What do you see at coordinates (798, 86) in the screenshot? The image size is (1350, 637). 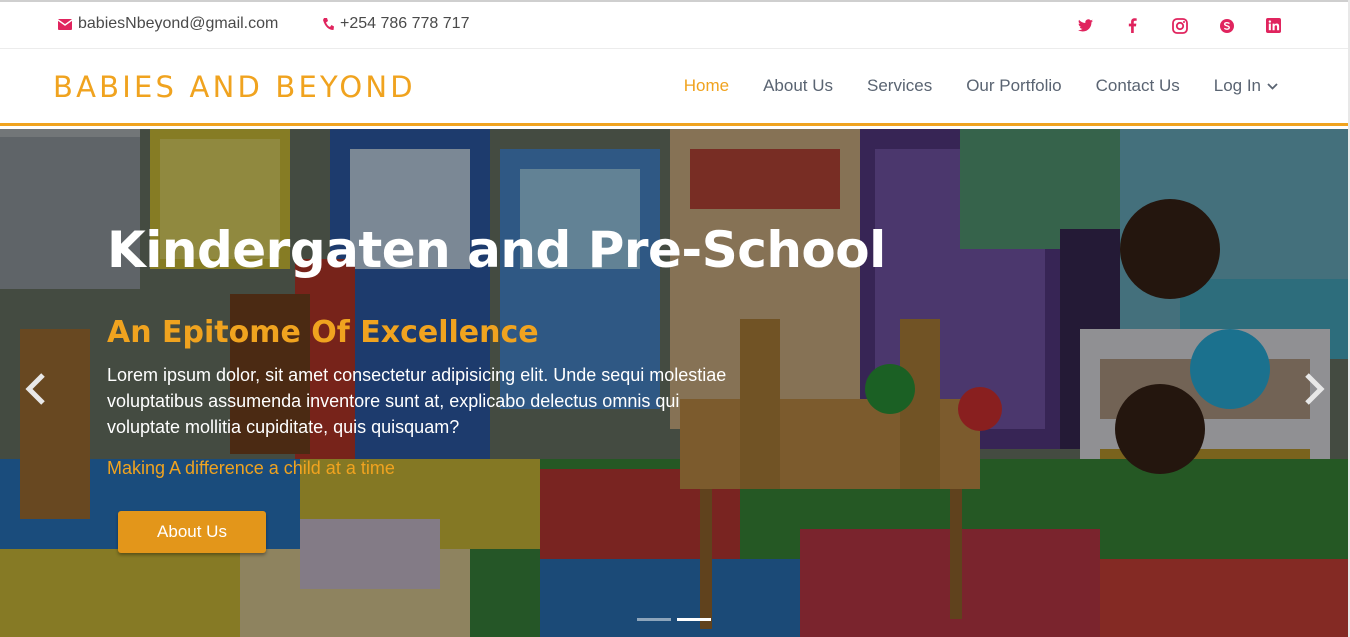 I see `nav-about-us: About Us` at bounding box center [798, 86].